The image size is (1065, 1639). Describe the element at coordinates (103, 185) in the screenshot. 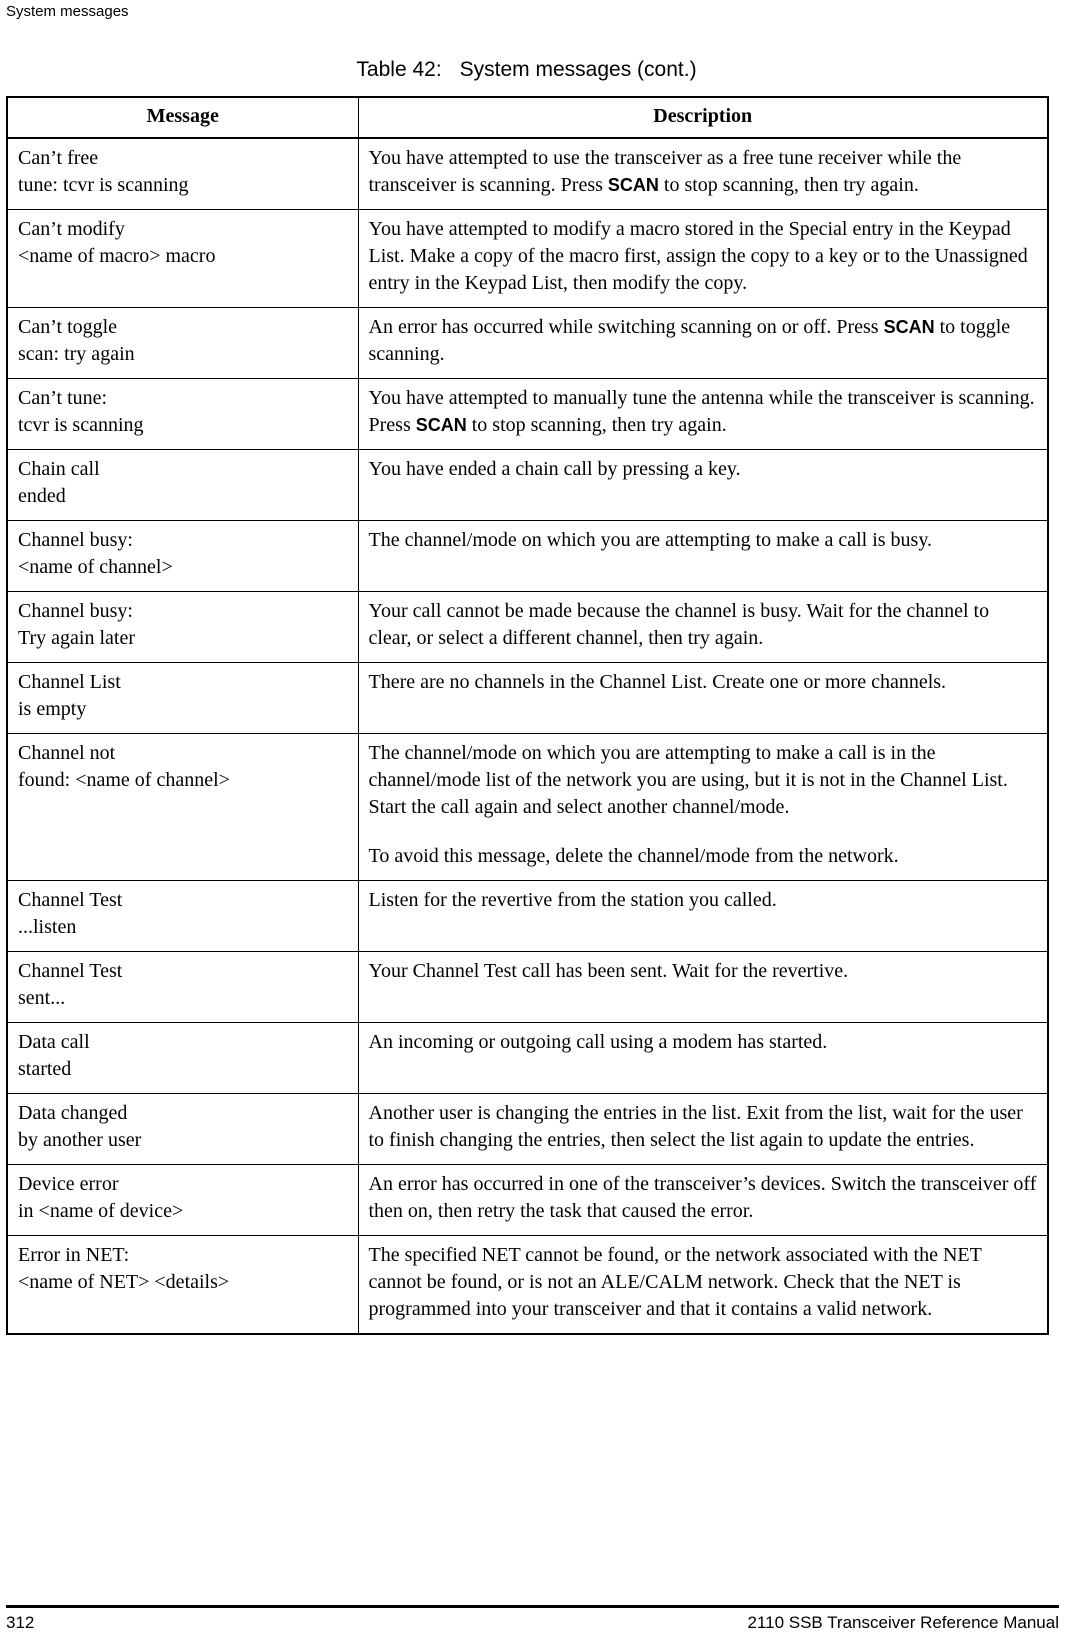

I see `message-line: tune: tcvr is scanning` at that location.